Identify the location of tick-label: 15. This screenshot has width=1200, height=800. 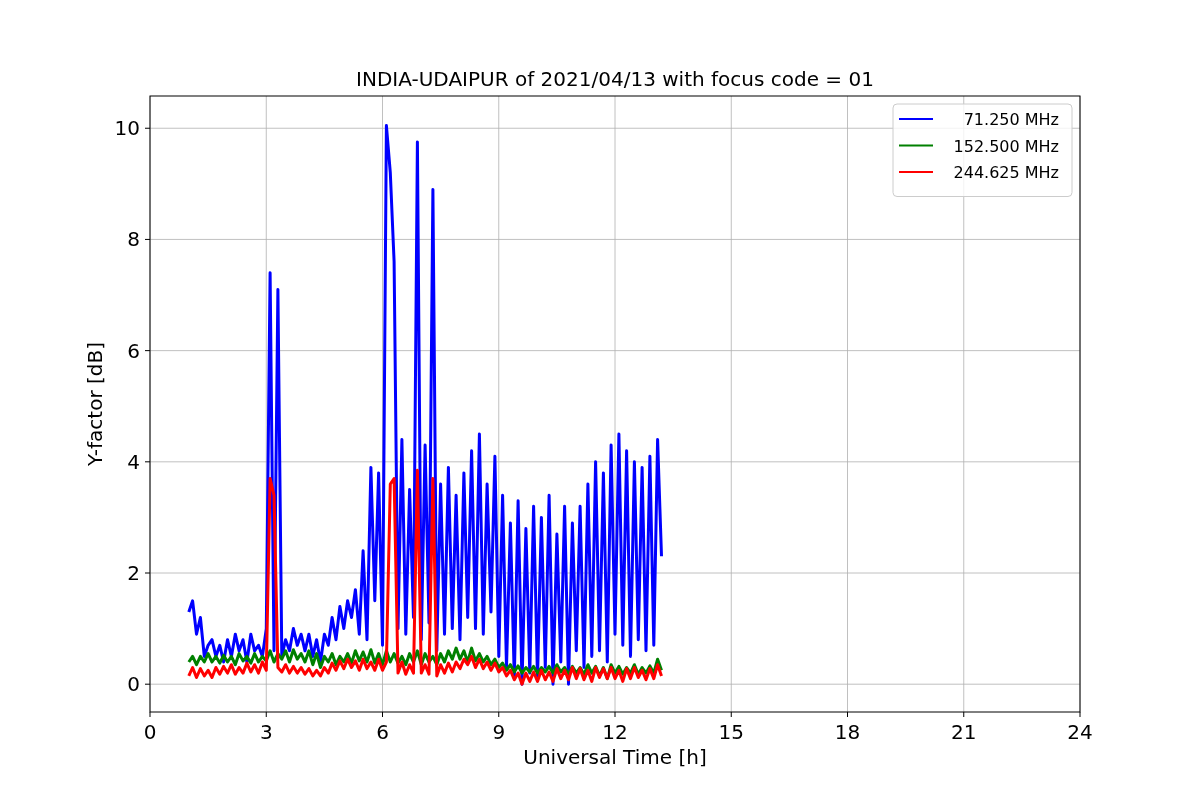
(731, 732).